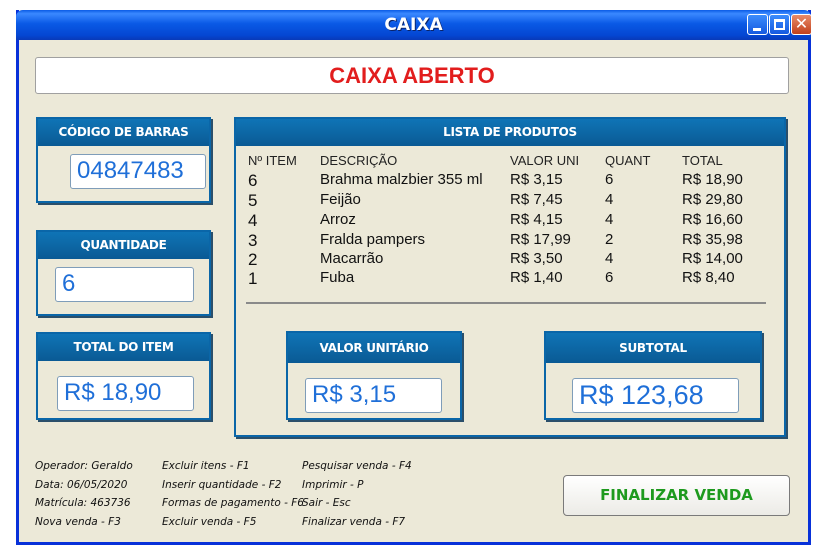  Describe the element at coordinates (712, 258) in the screenshot. I see `item-total: R$ 14,00` at that location.